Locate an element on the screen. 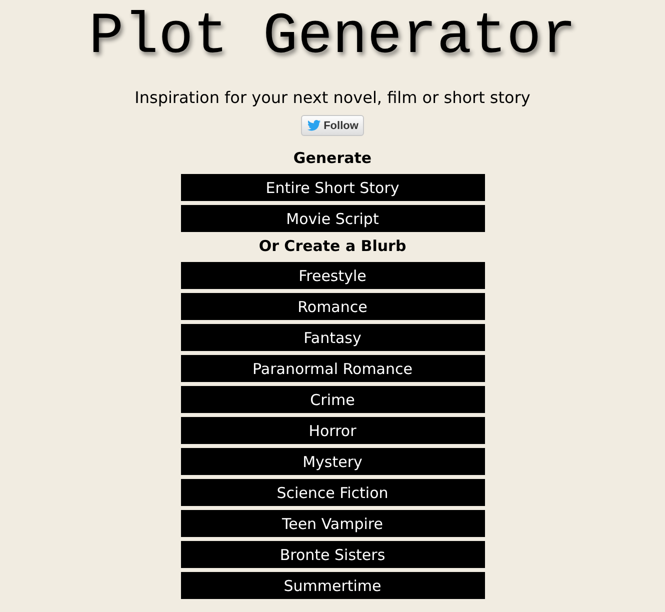 The height and width of the screenshot is (612, 665). genre-button: Movie Script is located at coordinates (332, 218).